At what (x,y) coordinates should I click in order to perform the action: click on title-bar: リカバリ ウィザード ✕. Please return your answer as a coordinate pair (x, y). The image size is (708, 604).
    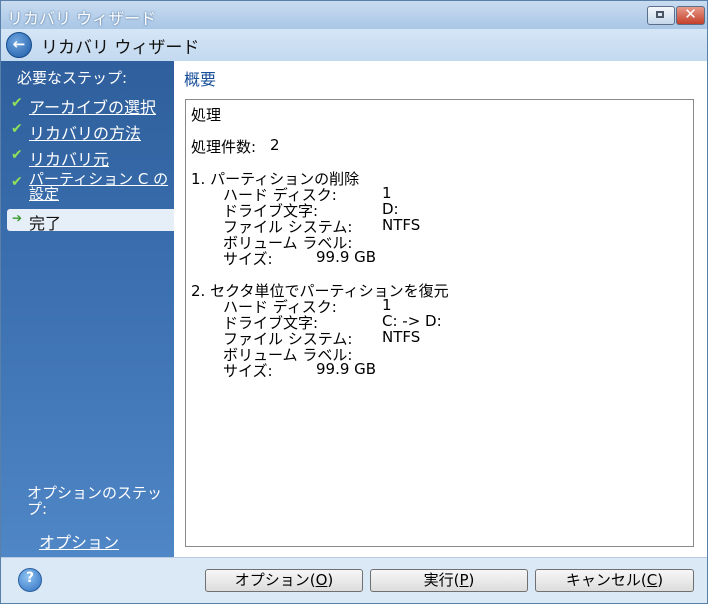
    Looking at the image, I should click on (354, 15).